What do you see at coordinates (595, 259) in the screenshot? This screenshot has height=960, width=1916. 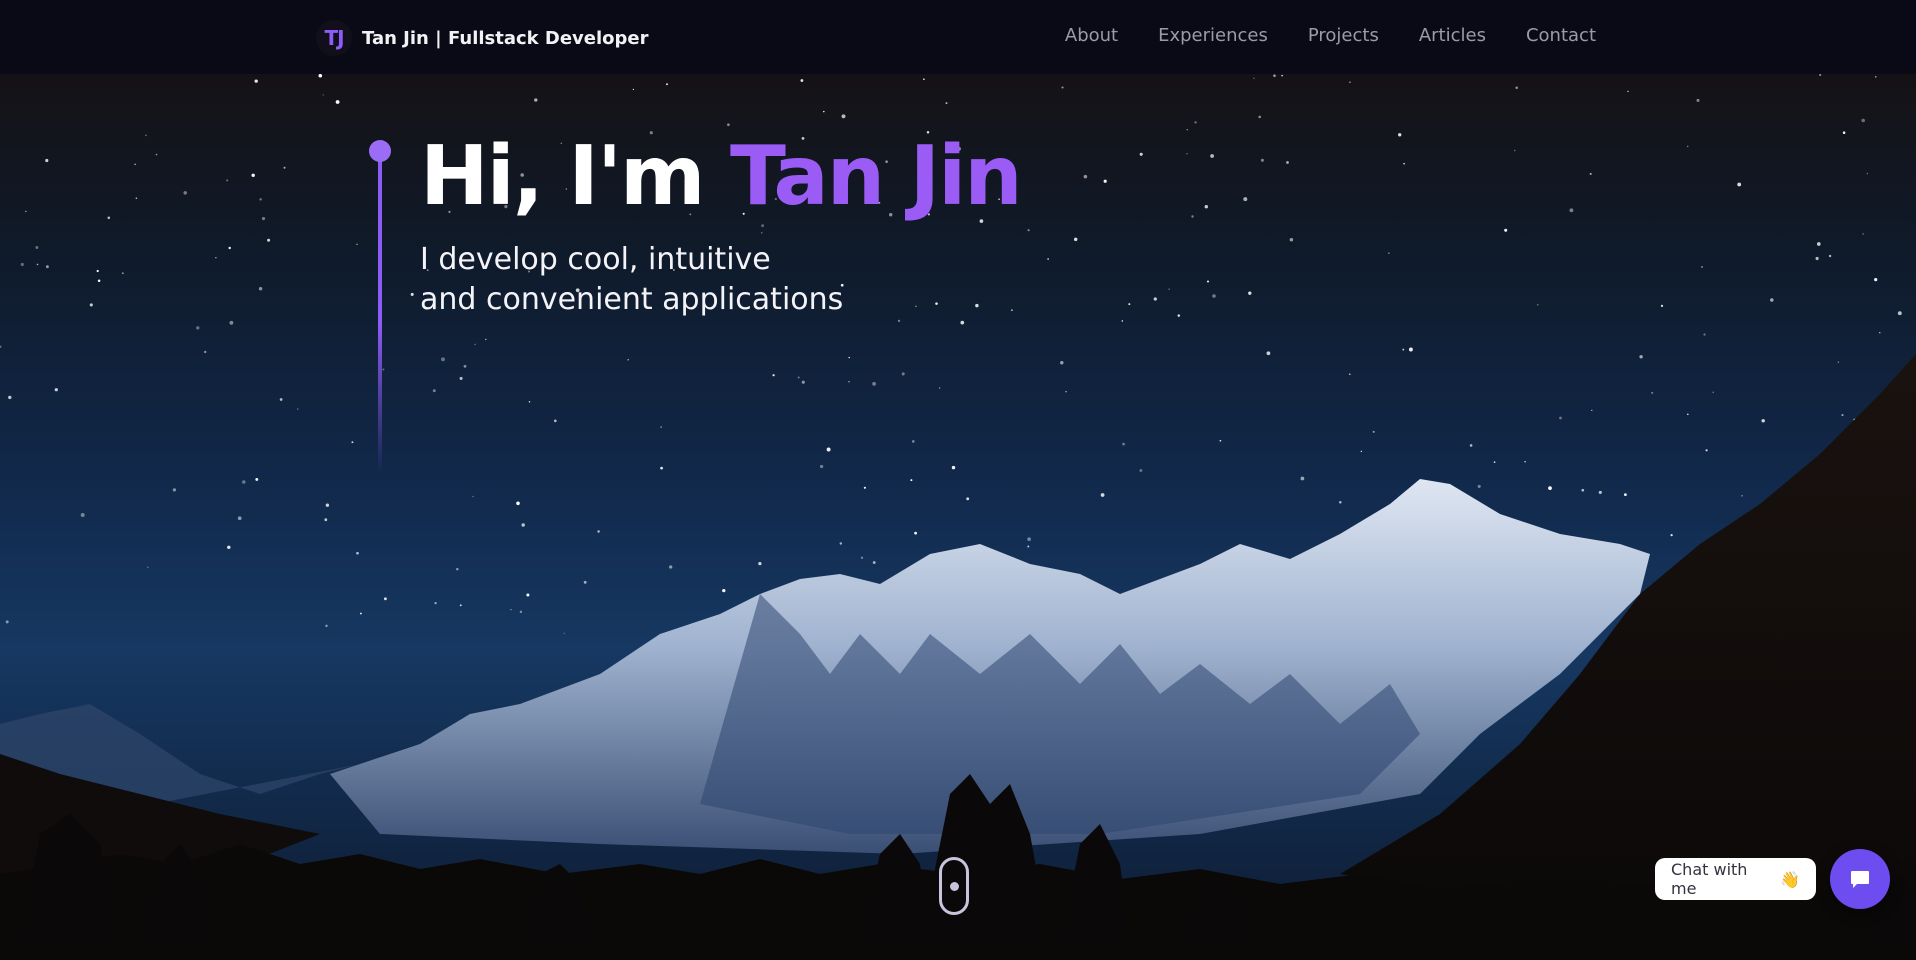 I see `hero-subtitle-line1: I develop cool, intuitive` at bounding box center [595, 259].